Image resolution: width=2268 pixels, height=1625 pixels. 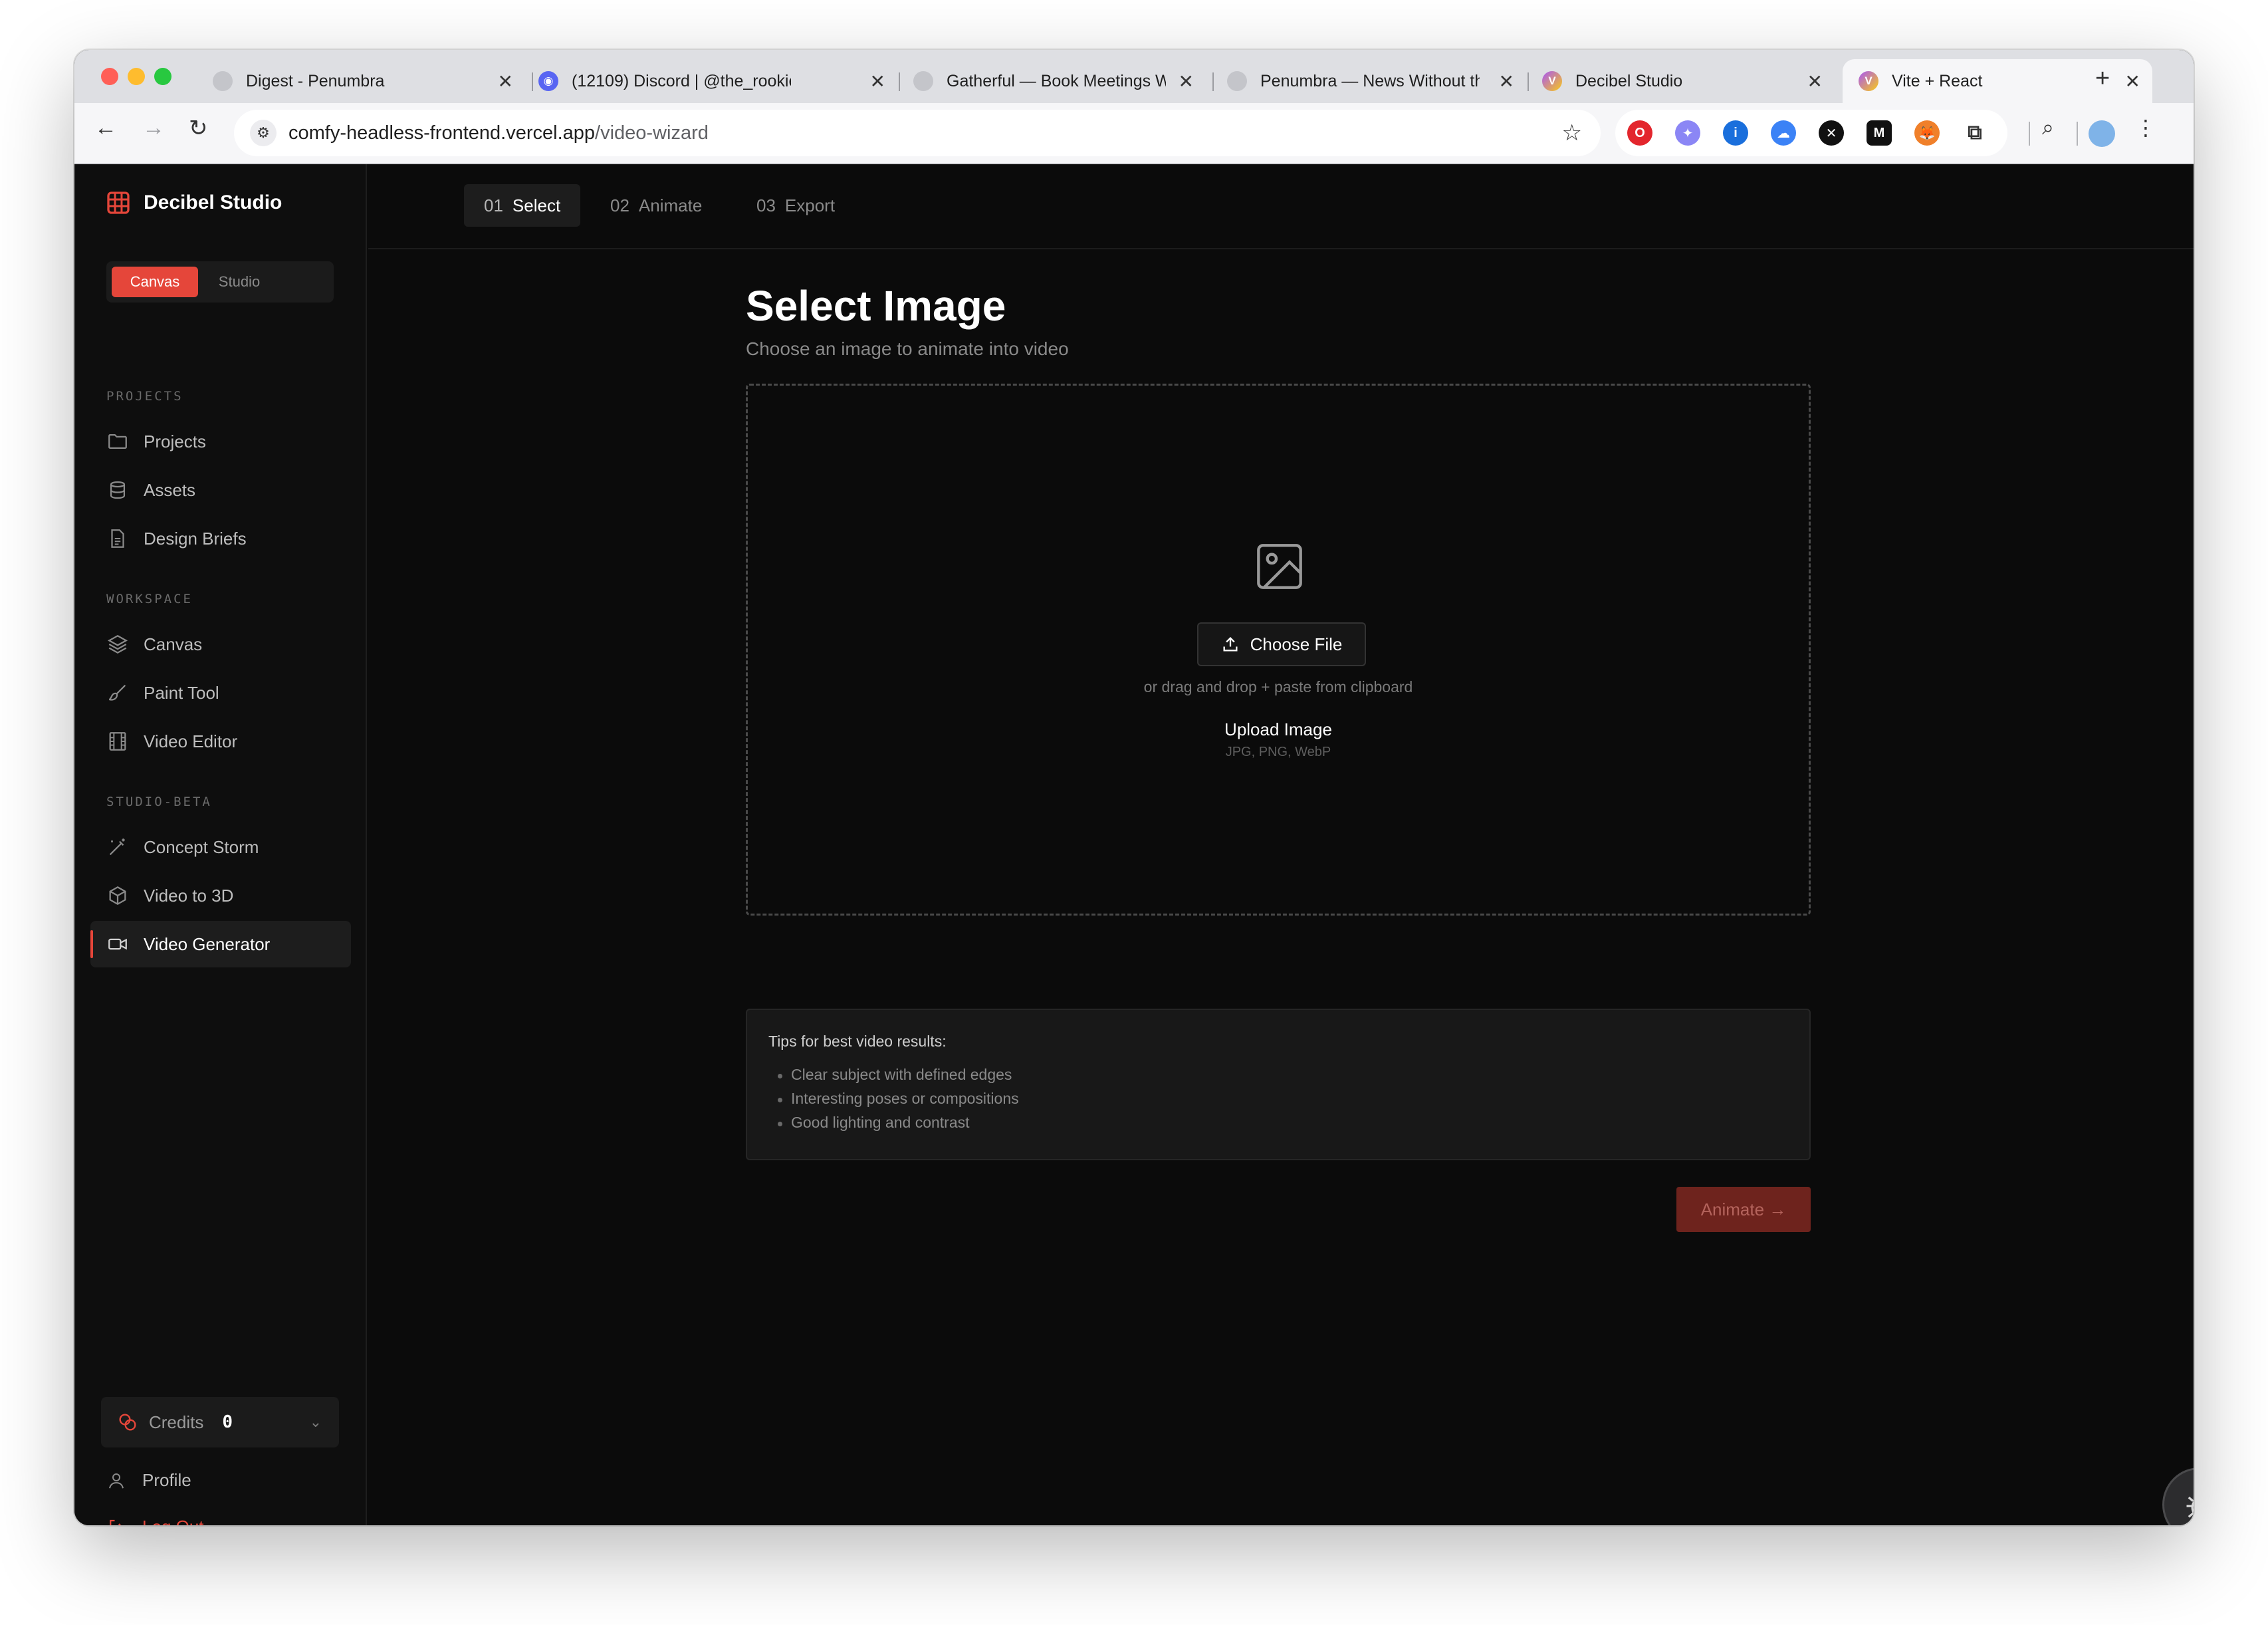 I want to click on credits-value: 0, so click(x=227, y=1422).